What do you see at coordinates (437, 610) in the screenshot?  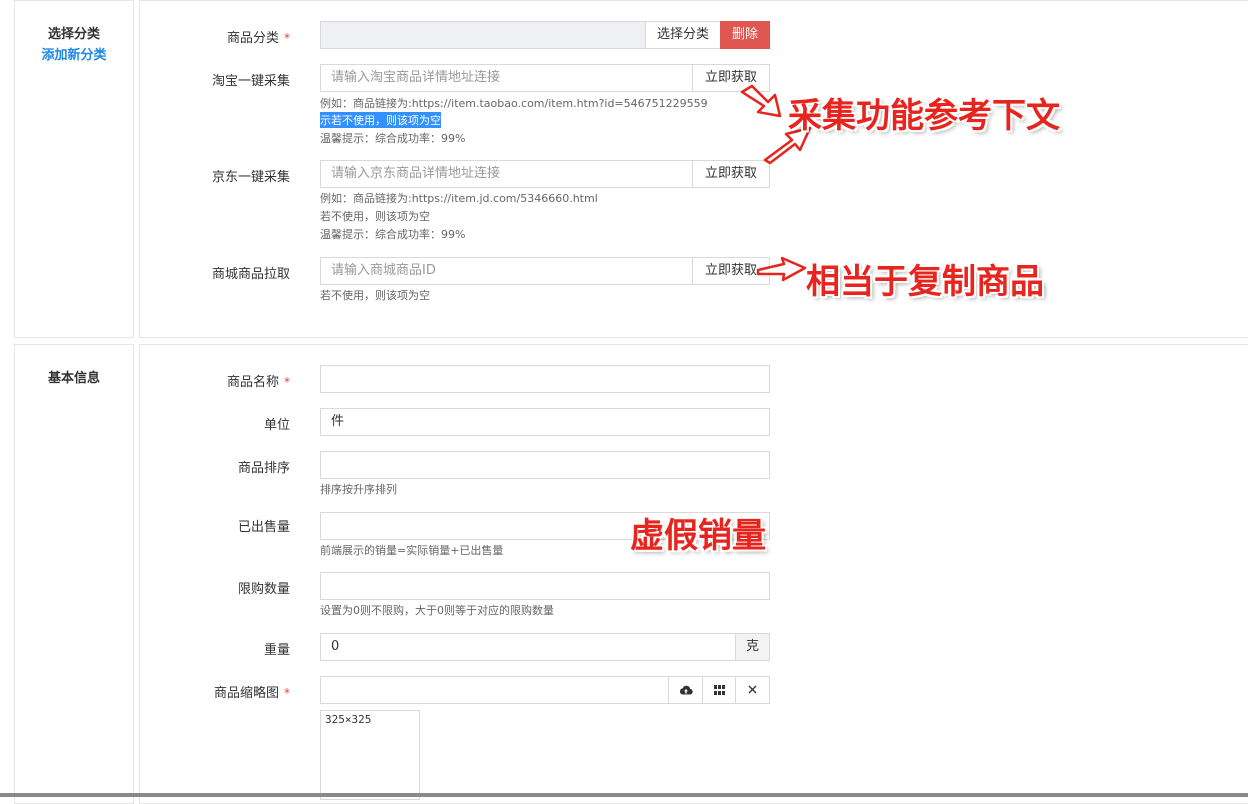 I see `limit-help: 设置为0则不限购，大于0则等于对应的限购数量` at bounding box center [437, 610].